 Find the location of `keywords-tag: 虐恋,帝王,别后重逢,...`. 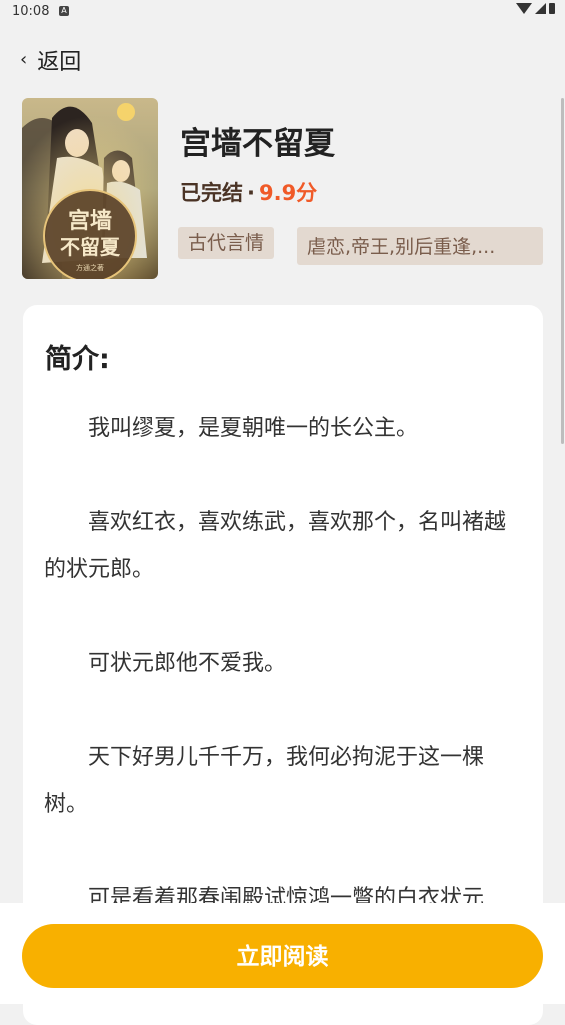

keywords-tag: 虐恋,帝王,别后重逢,... is located at coordinates (420, 246).